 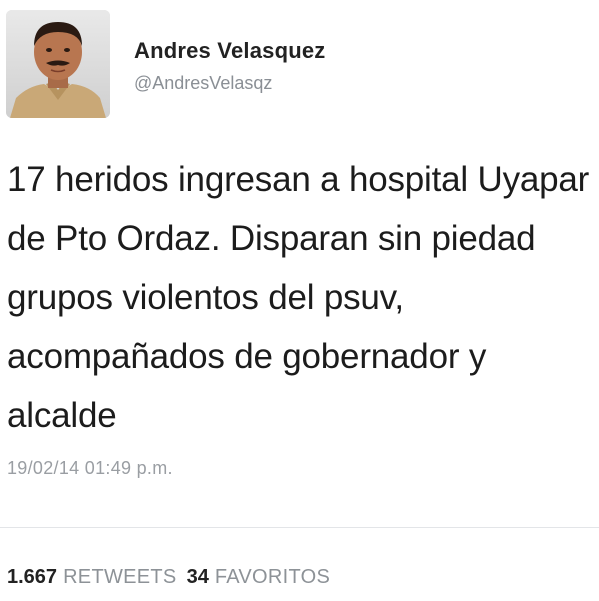 I want to click on profile-photo-icon, so click(x=58, y=64).